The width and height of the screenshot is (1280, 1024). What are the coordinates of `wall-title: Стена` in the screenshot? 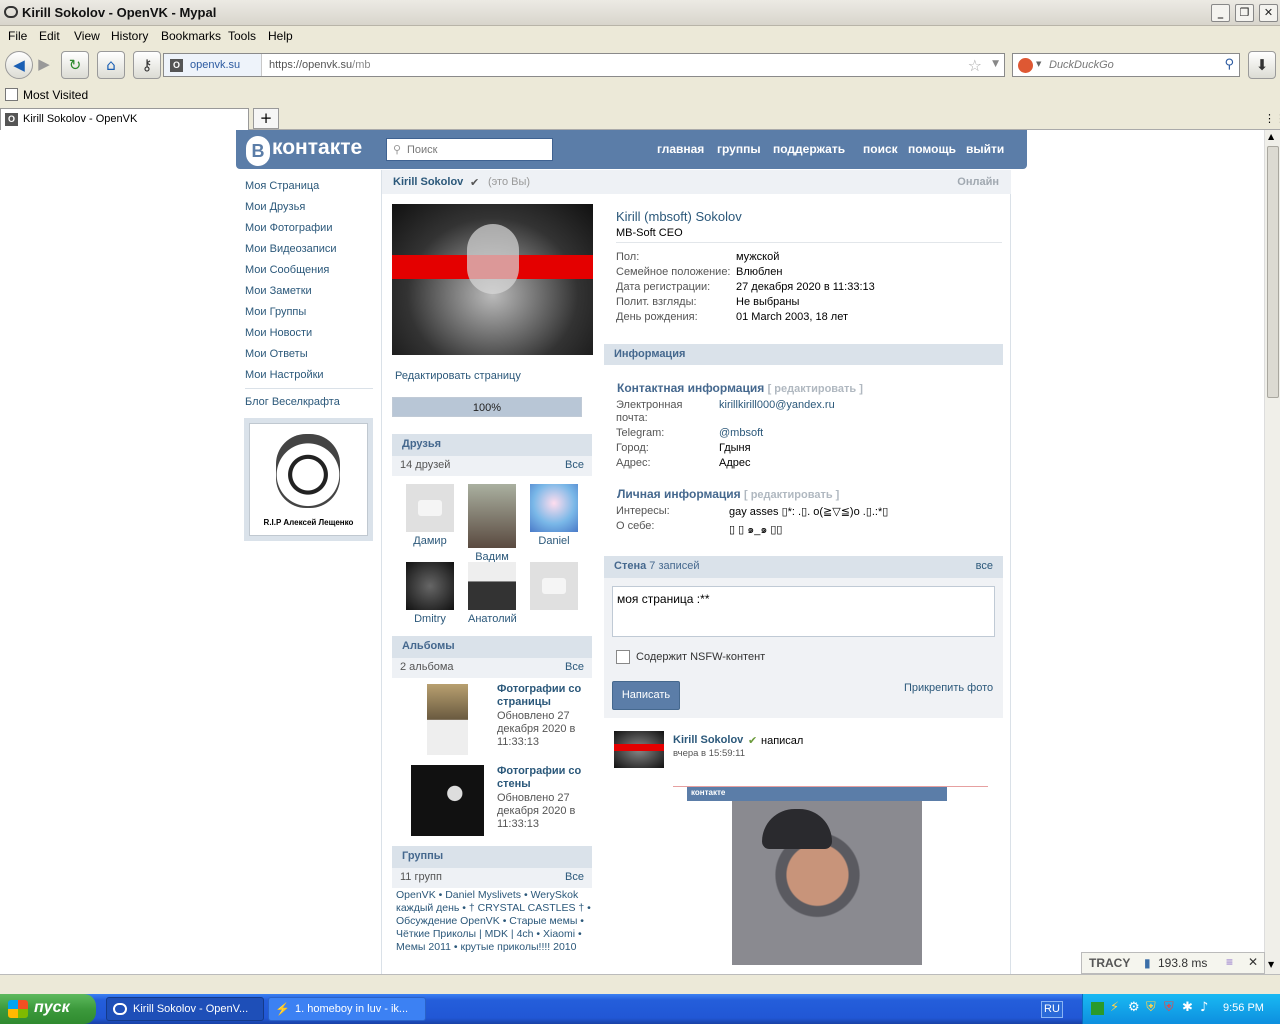 It's located at (630, 566).